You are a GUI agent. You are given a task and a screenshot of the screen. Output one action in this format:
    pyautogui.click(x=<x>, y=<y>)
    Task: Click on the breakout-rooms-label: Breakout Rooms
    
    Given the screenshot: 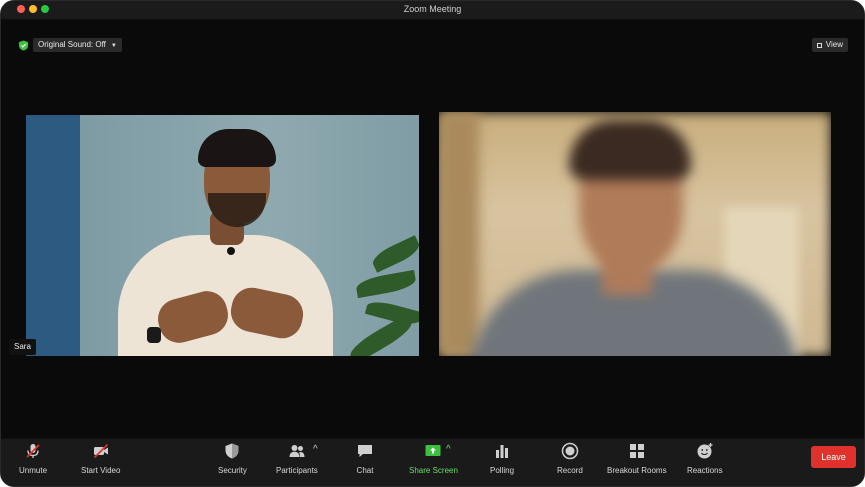 What is the action you would take?
    pyautogui.click(x=637, y=470)
    